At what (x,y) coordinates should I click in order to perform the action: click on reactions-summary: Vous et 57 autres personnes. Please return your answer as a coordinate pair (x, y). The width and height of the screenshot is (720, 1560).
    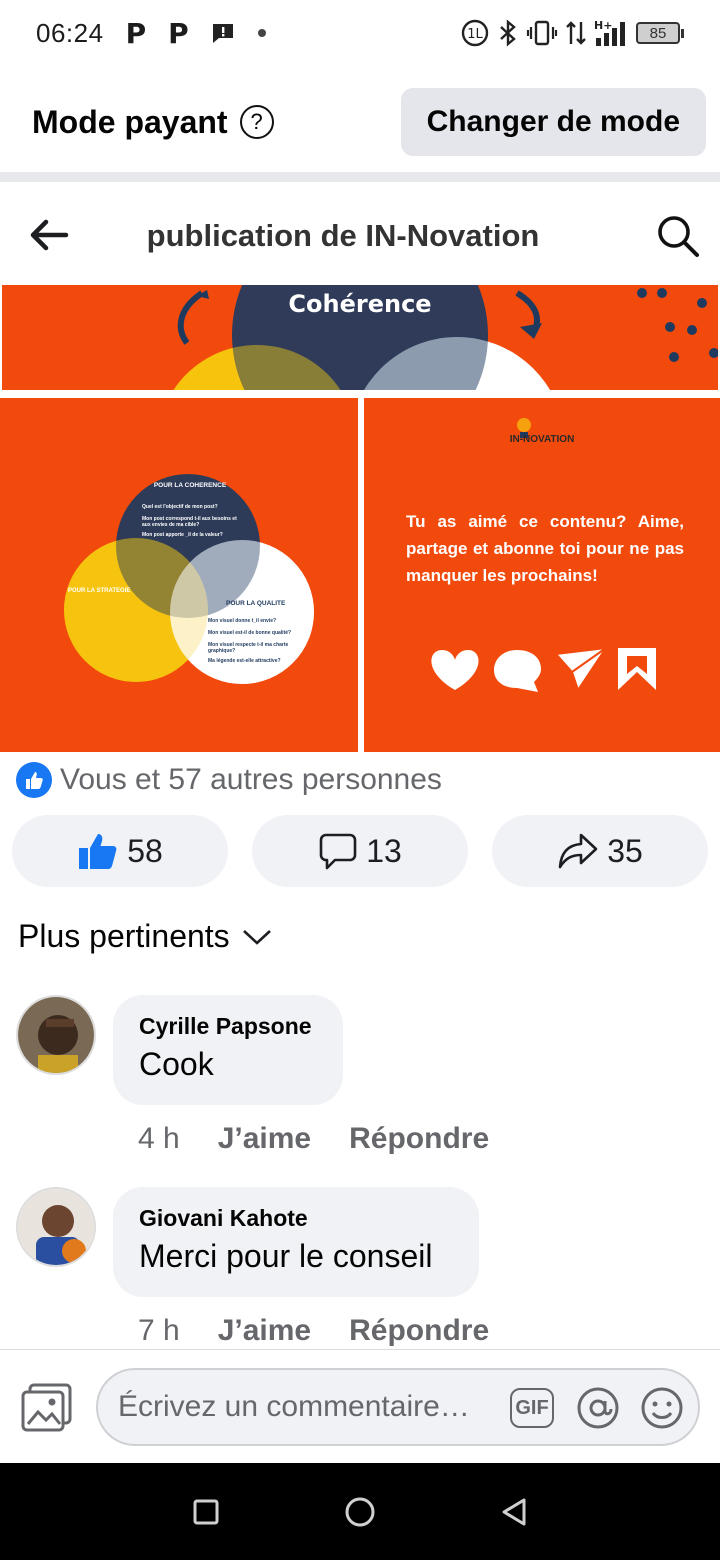
    Looking at the image, I should click on (229, 780).